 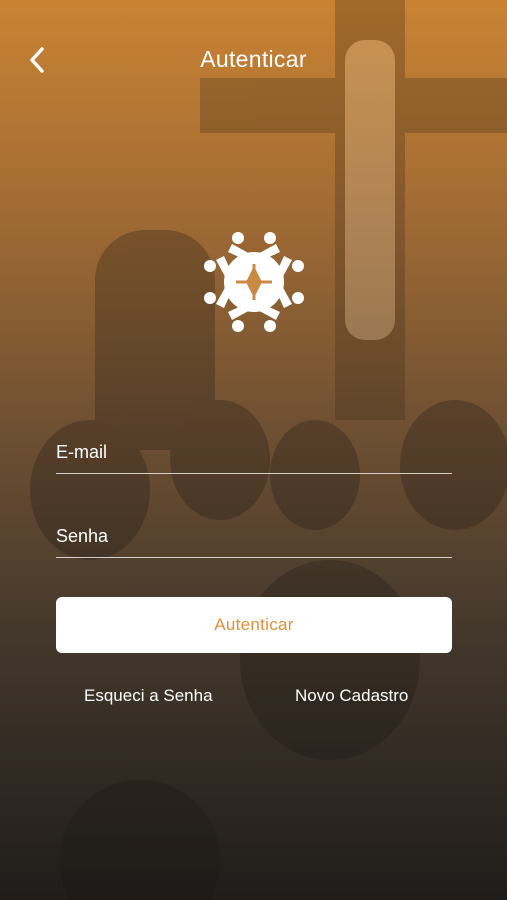 I want to click on register-link: Novo Cadastro, so click(x=351, y=696).